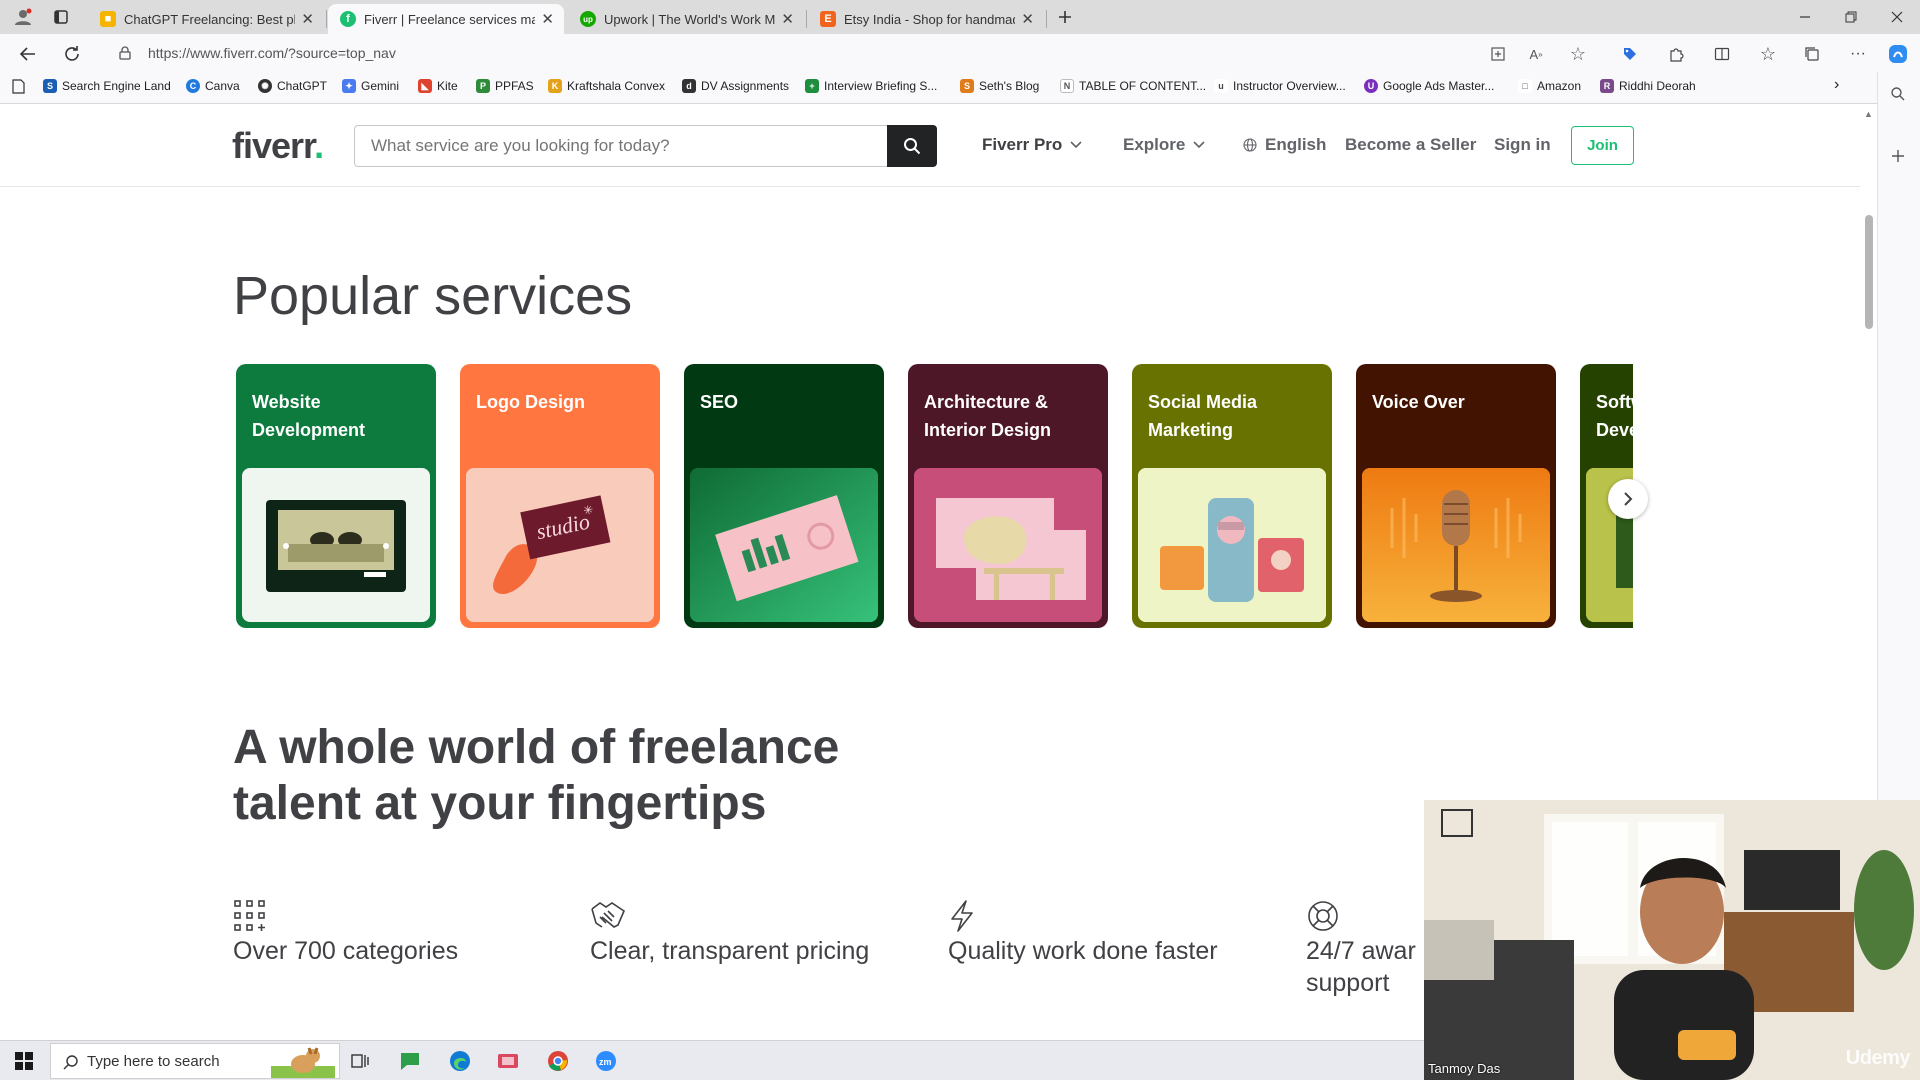 The height and width of the screenshot is (1080, 1920). I want to click on extension-tag-icon, so click(1630, 54).